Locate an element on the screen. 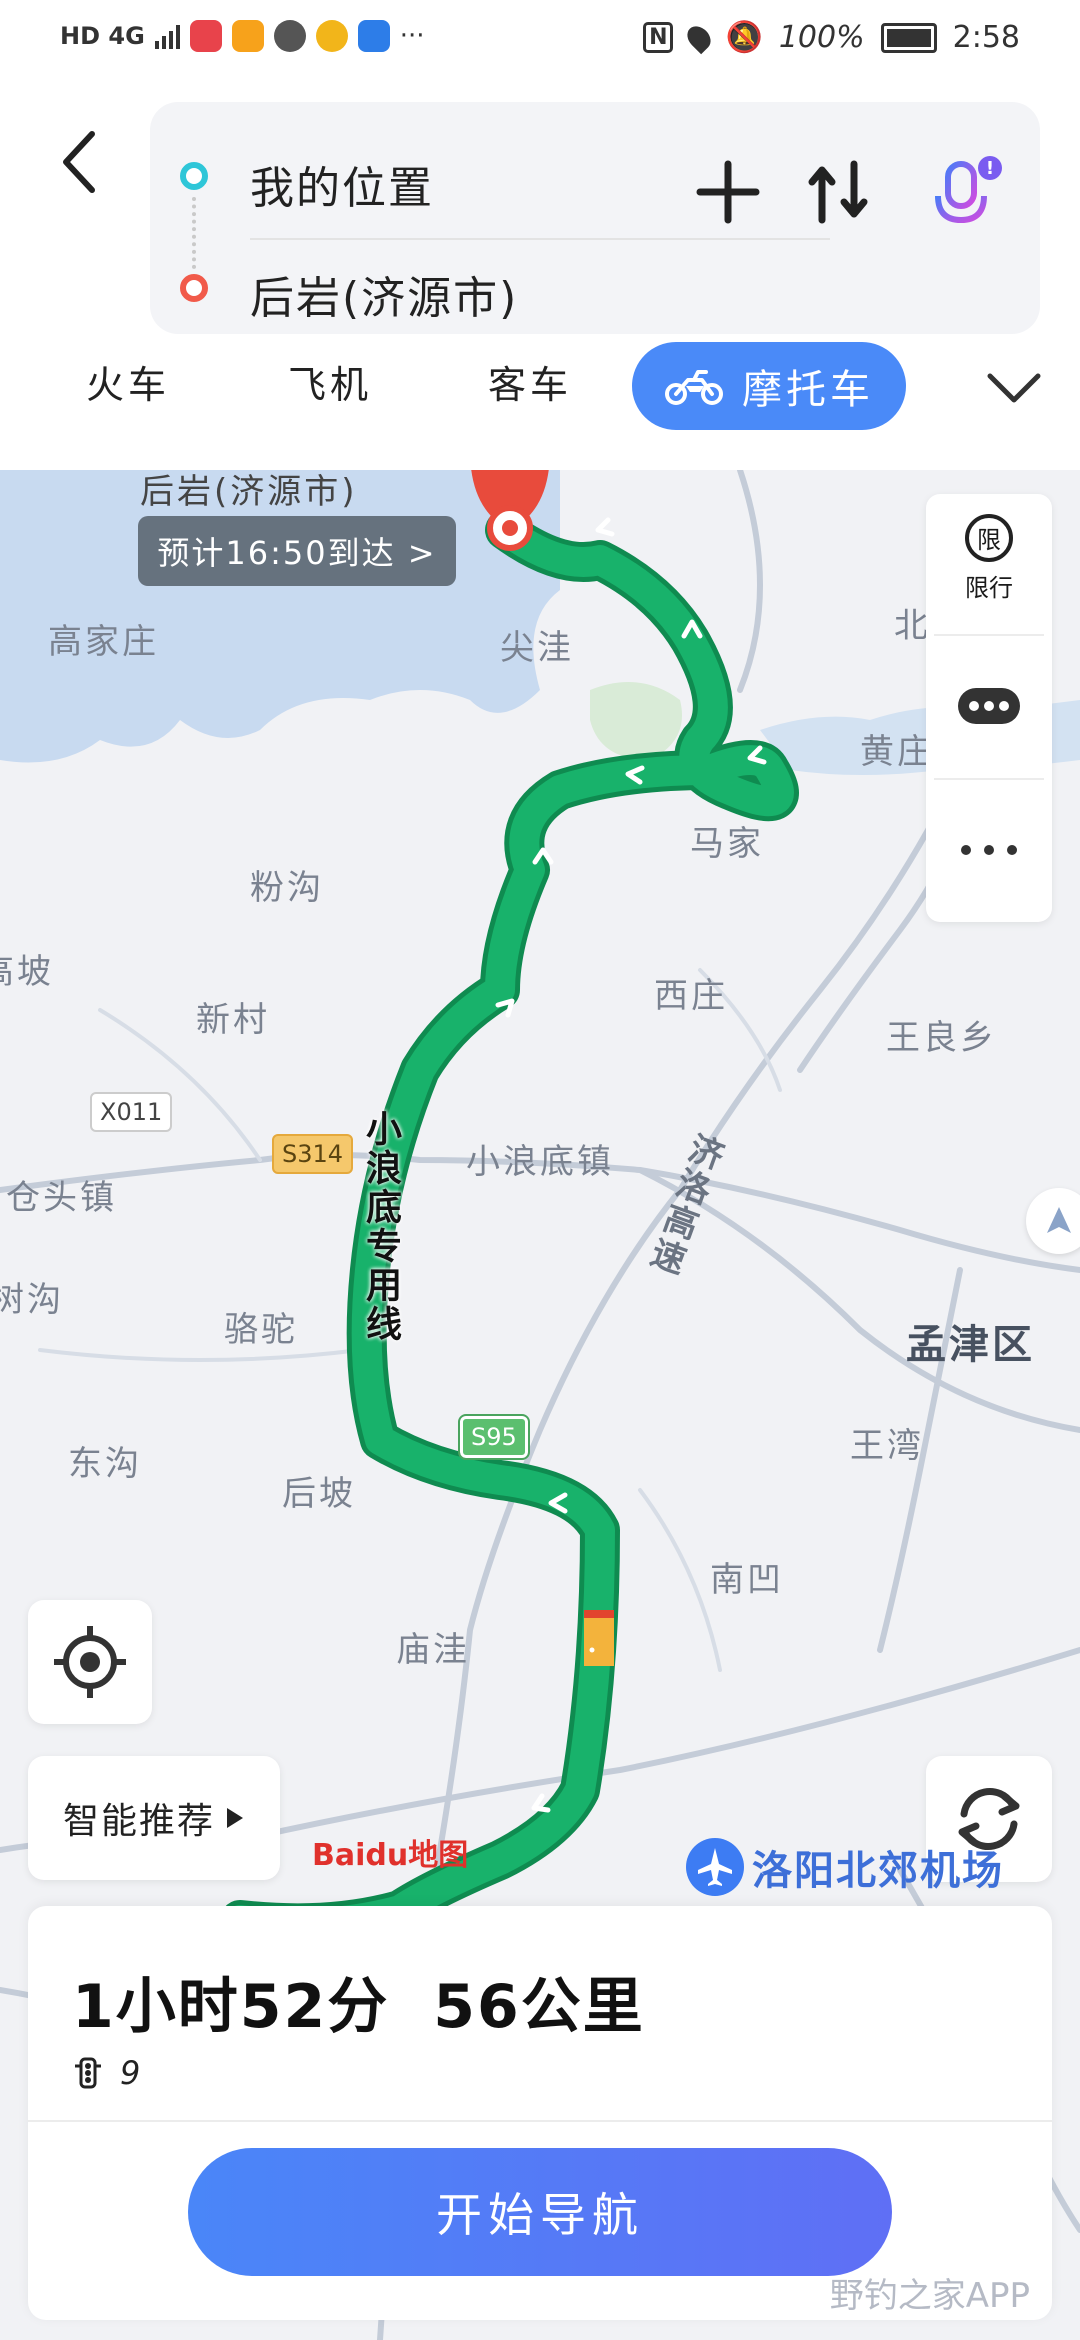 This screenshot has height=2340, width=1080. nfc-icon: N is located at coordinates (658, 37).